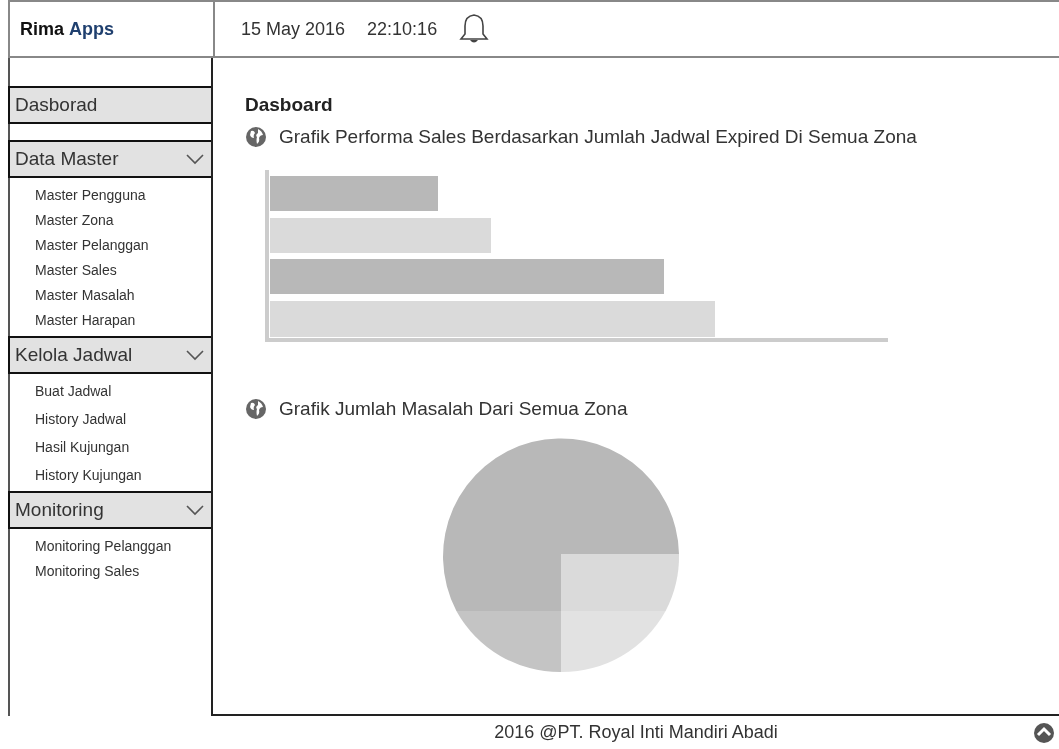 This screenshot has width=1059, height=749. Describe the element at coordinates (123, 475) in the screenshot. I see `sidebar-subitem: History Kujungan` at that location.